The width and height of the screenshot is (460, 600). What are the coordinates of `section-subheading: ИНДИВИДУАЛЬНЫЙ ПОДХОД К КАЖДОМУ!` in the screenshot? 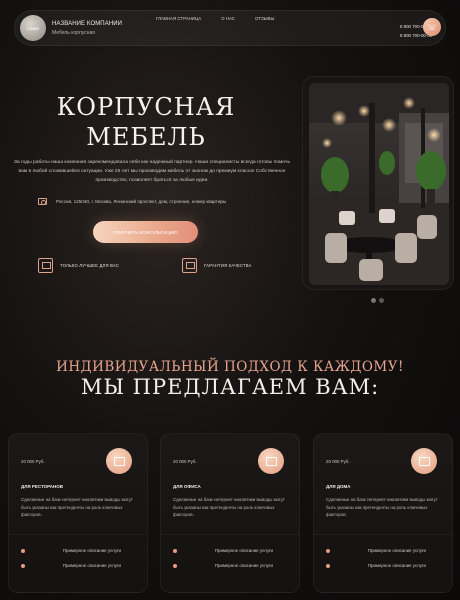 It's located at (230, 367).